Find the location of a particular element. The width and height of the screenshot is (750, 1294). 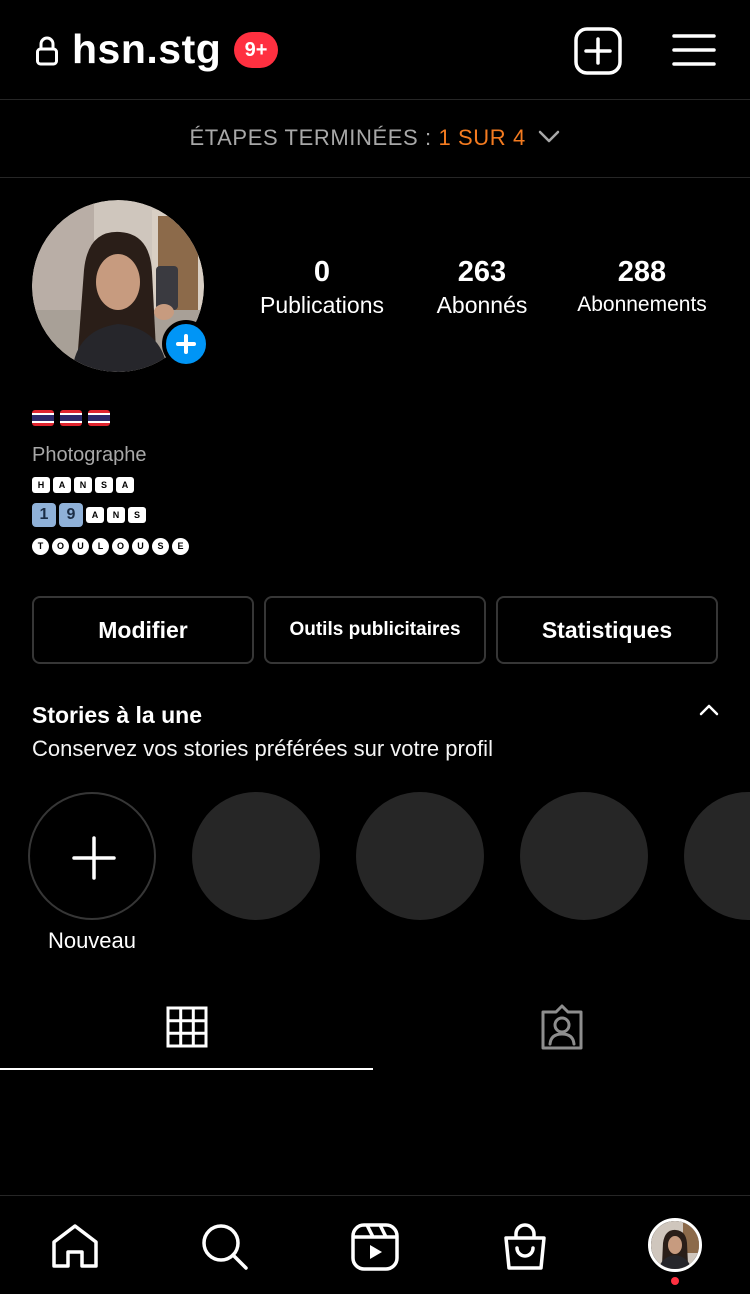

profile-avatar is located at coordinates (675, 1245).